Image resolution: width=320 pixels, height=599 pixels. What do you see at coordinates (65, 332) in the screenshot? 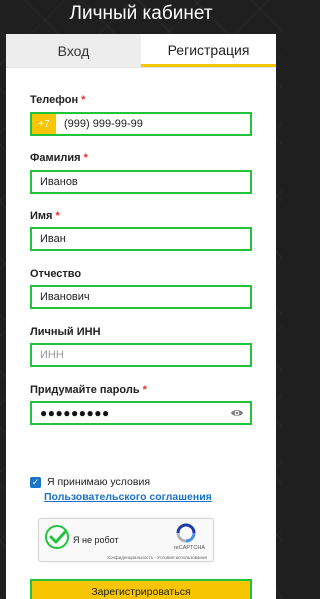
I see `inn-label: Личный ИНН` at bounding box center [65, 332].